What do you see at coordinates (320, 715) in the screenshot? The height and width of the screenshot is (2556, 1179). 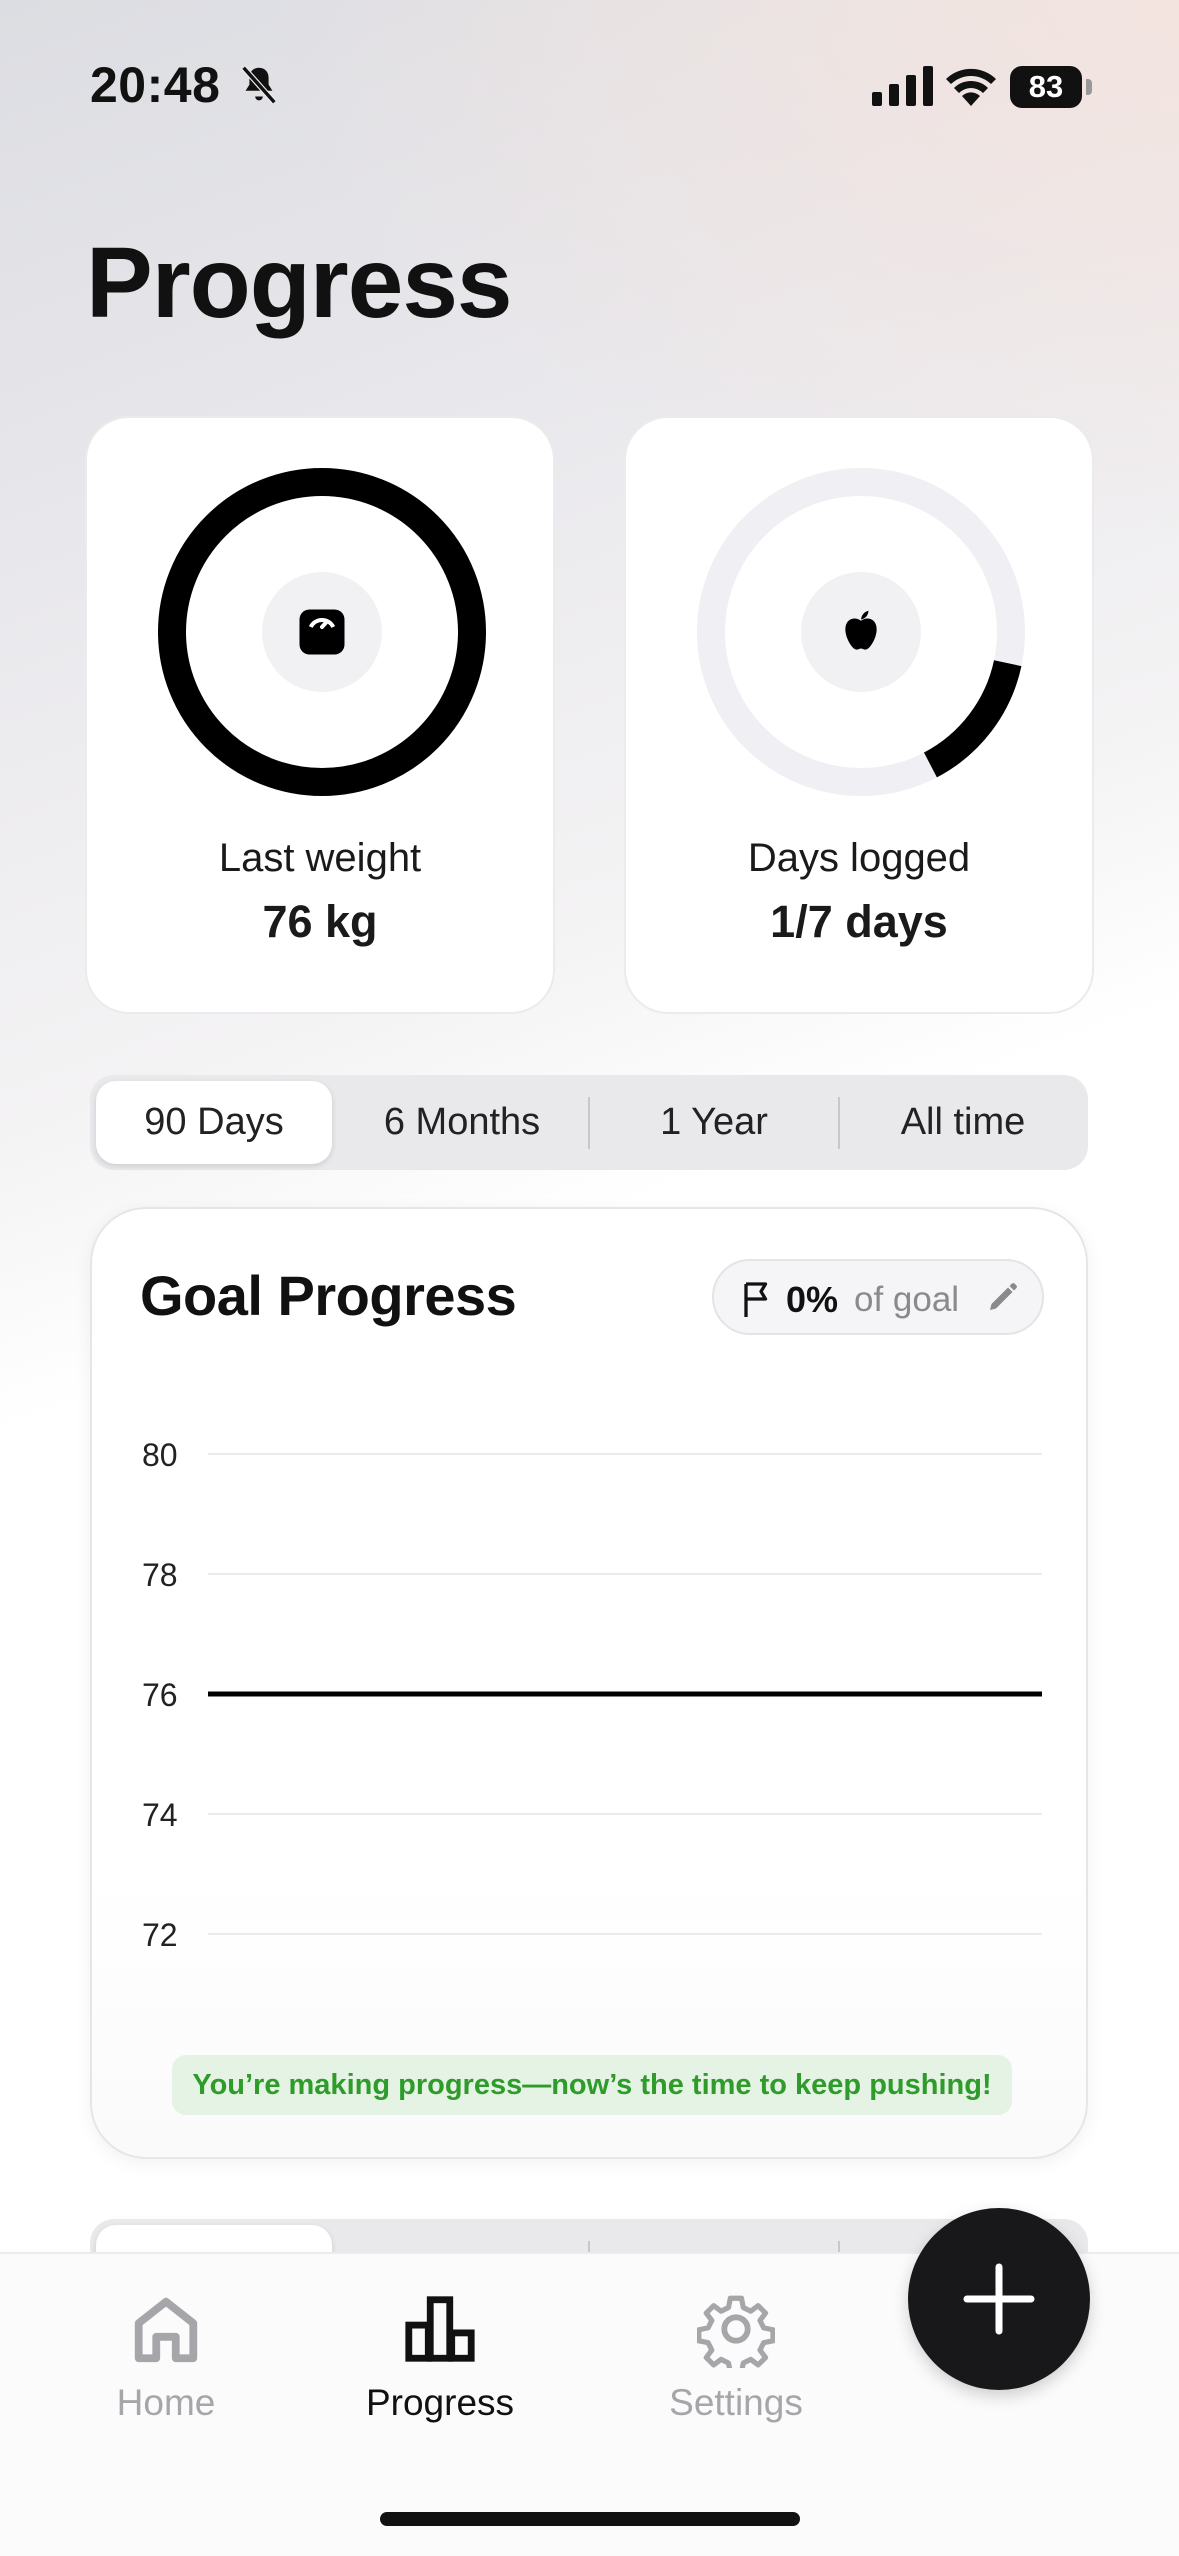 I see `last-weight-card: Last weight 76 kg` at bounding box center [320, 715].